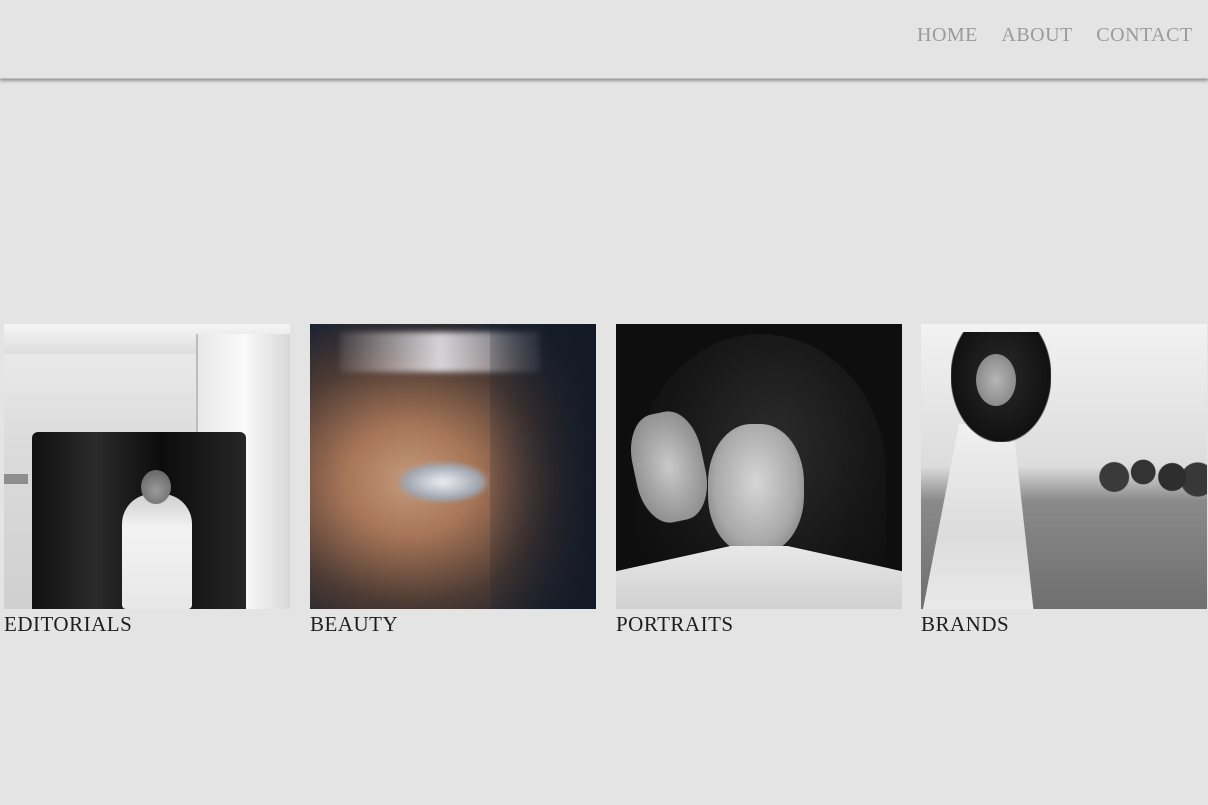 The height and width of the screenshot is (805, 1208). I want to click on gallery-card-portraits: PORTRAITS, so click(759, 480).